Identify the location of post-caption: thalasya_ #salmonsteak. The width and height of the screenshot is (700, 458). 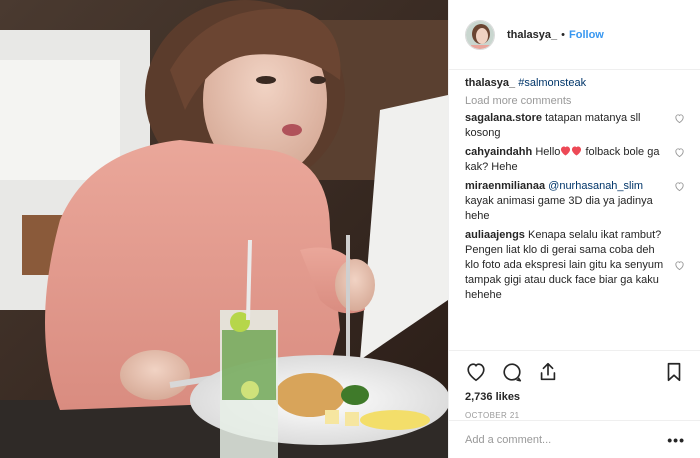
(578, 83).